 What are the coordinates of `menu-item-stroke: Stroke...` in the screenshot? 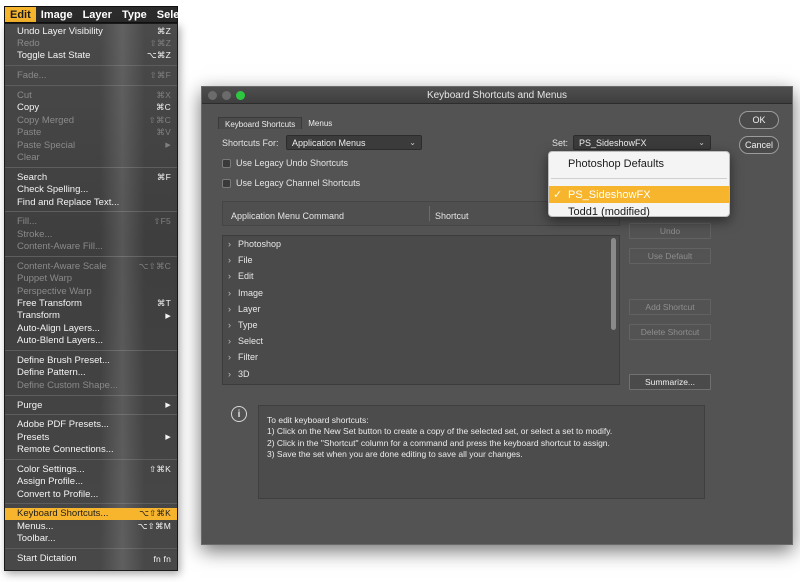 It's located at (91, 234).